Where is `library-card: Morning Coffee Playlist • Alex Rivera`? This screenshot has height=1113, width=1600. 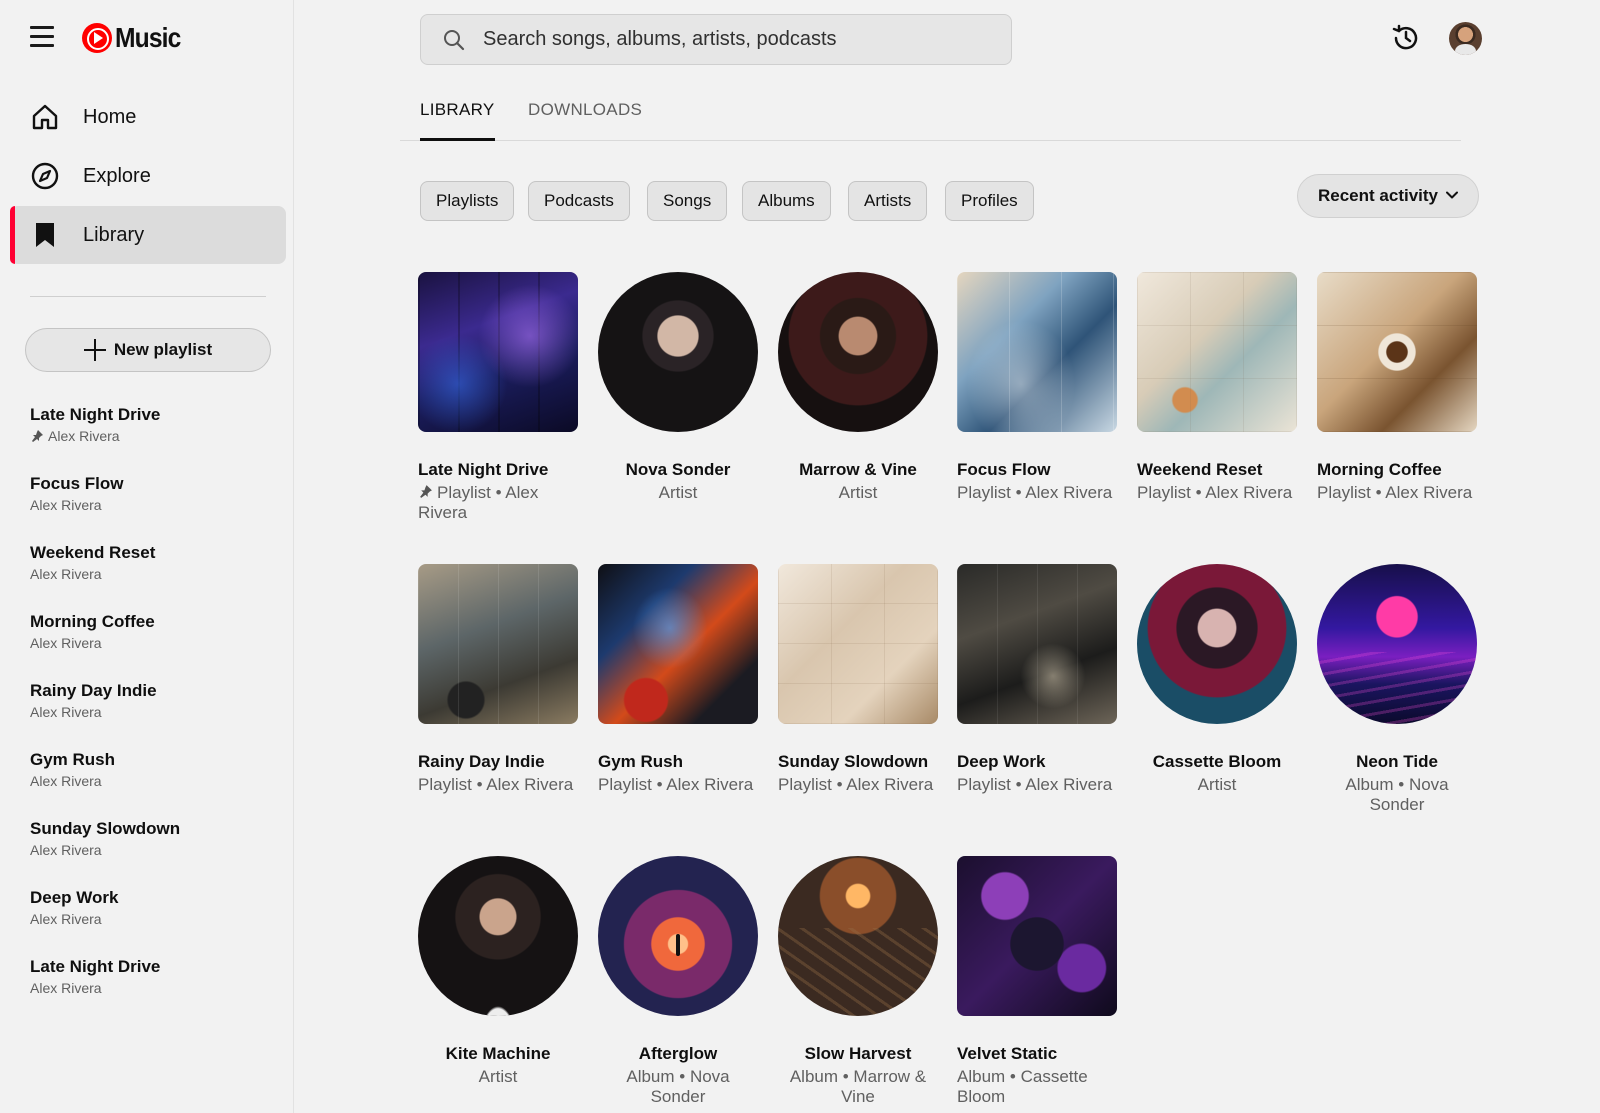 library-card: Morning Coffee Playlist • Alex Rivera is located at coordinates (1397, 387).